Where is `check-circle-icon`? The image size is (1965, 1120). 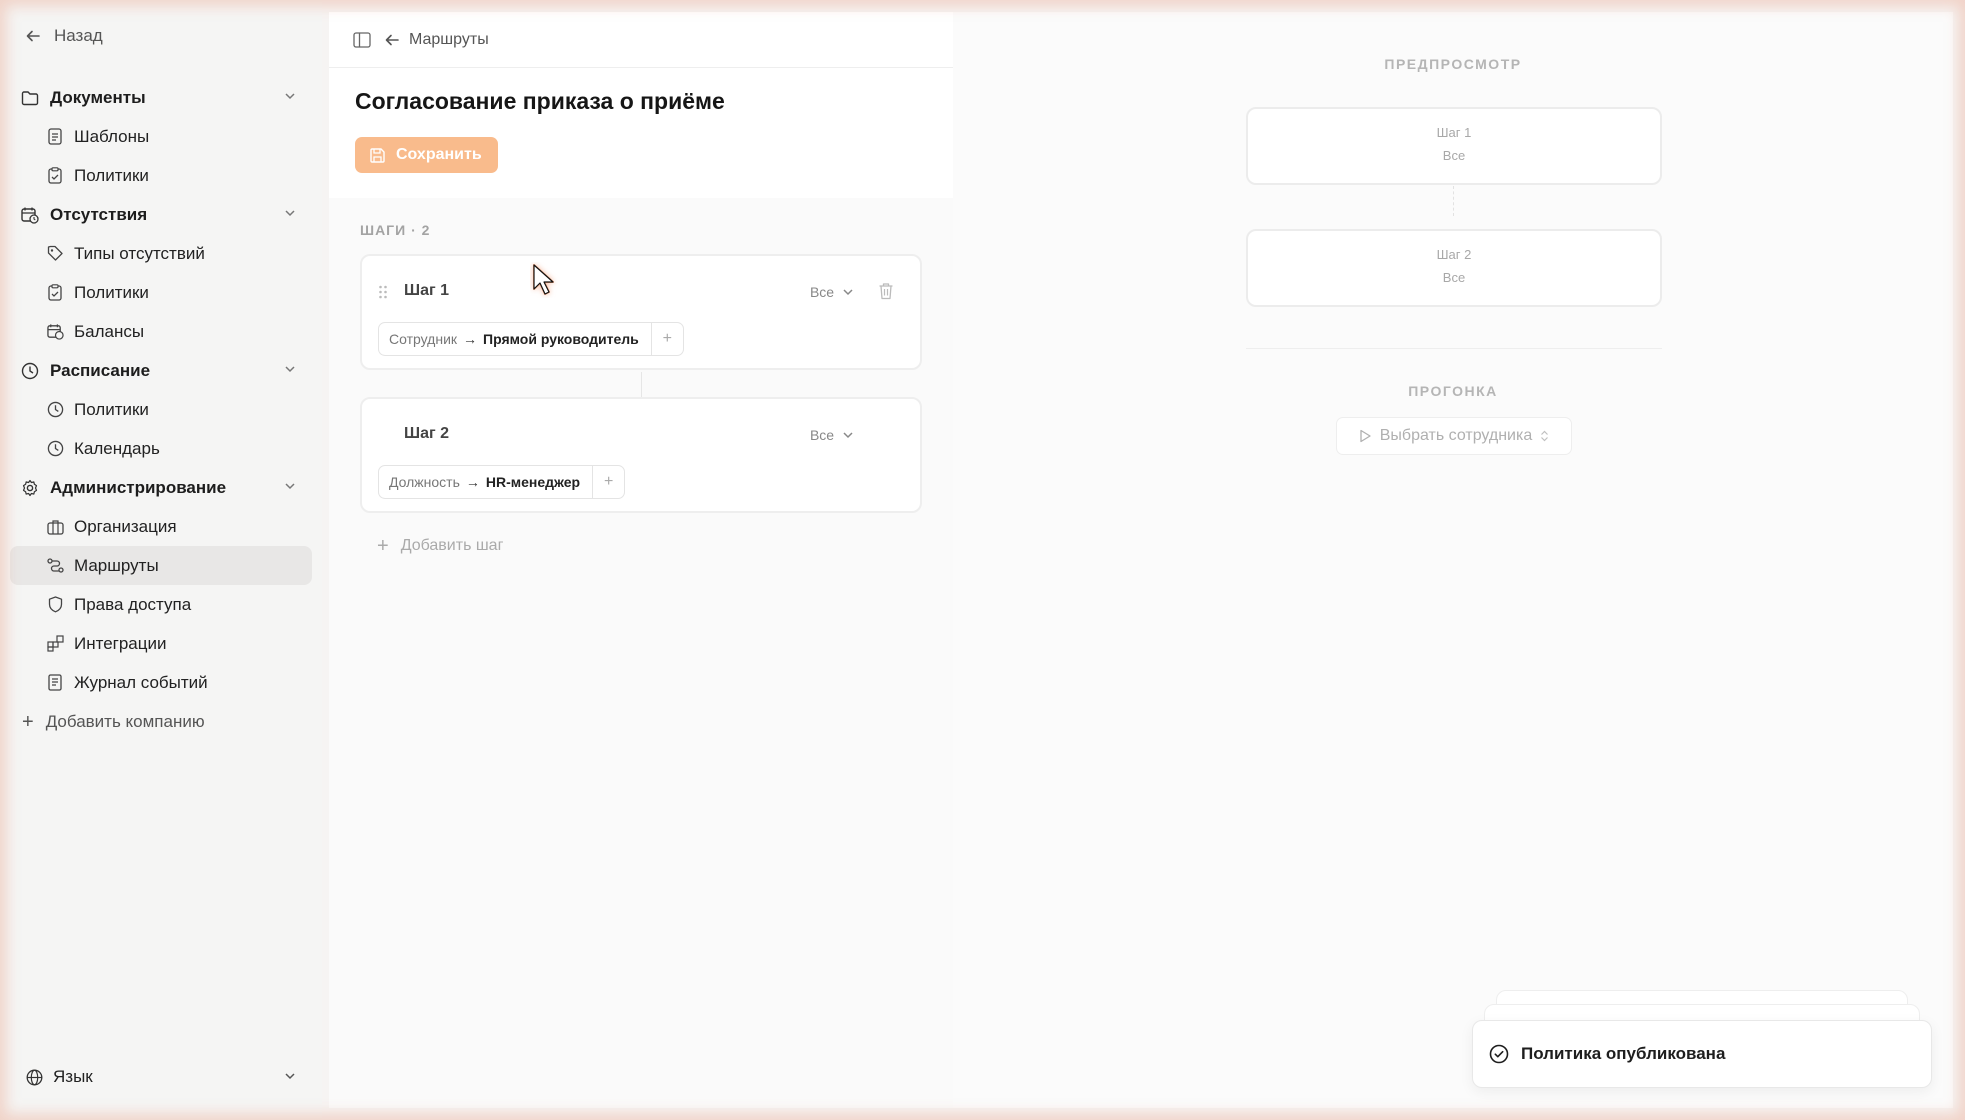
check-circle-icon is located at coordinates (1499, 1054).